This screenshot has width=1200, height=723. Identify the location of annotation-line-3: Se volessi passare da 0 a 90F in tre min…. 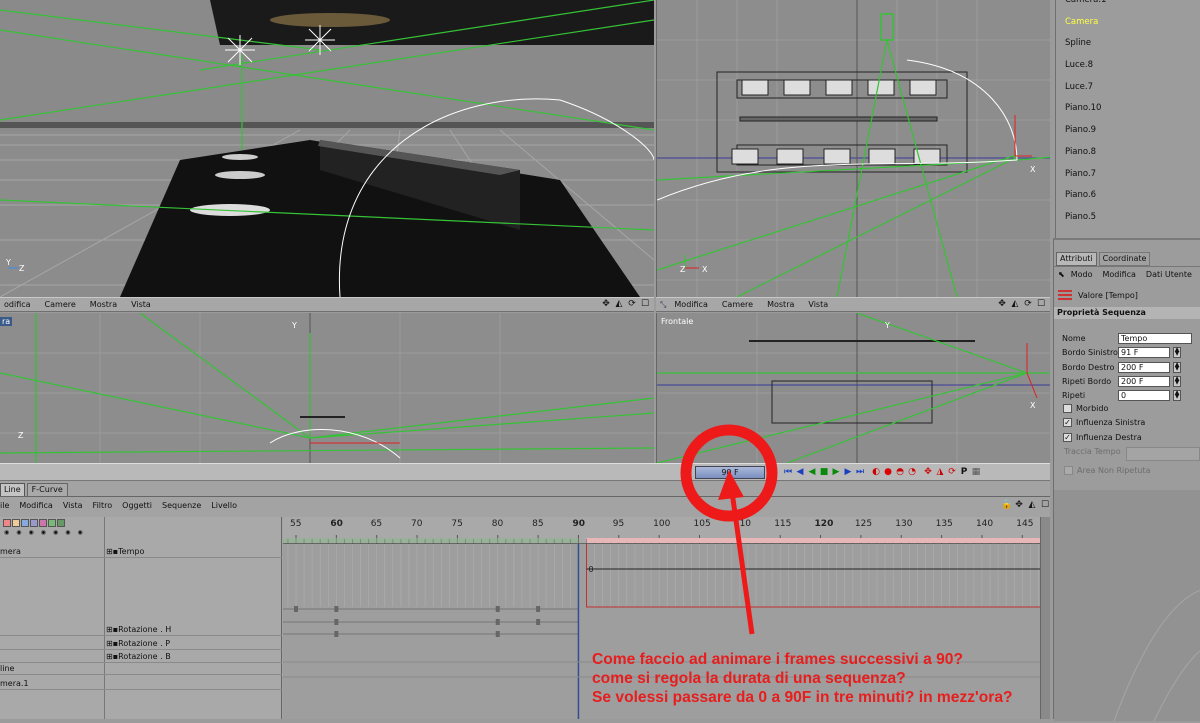
(802, 697).